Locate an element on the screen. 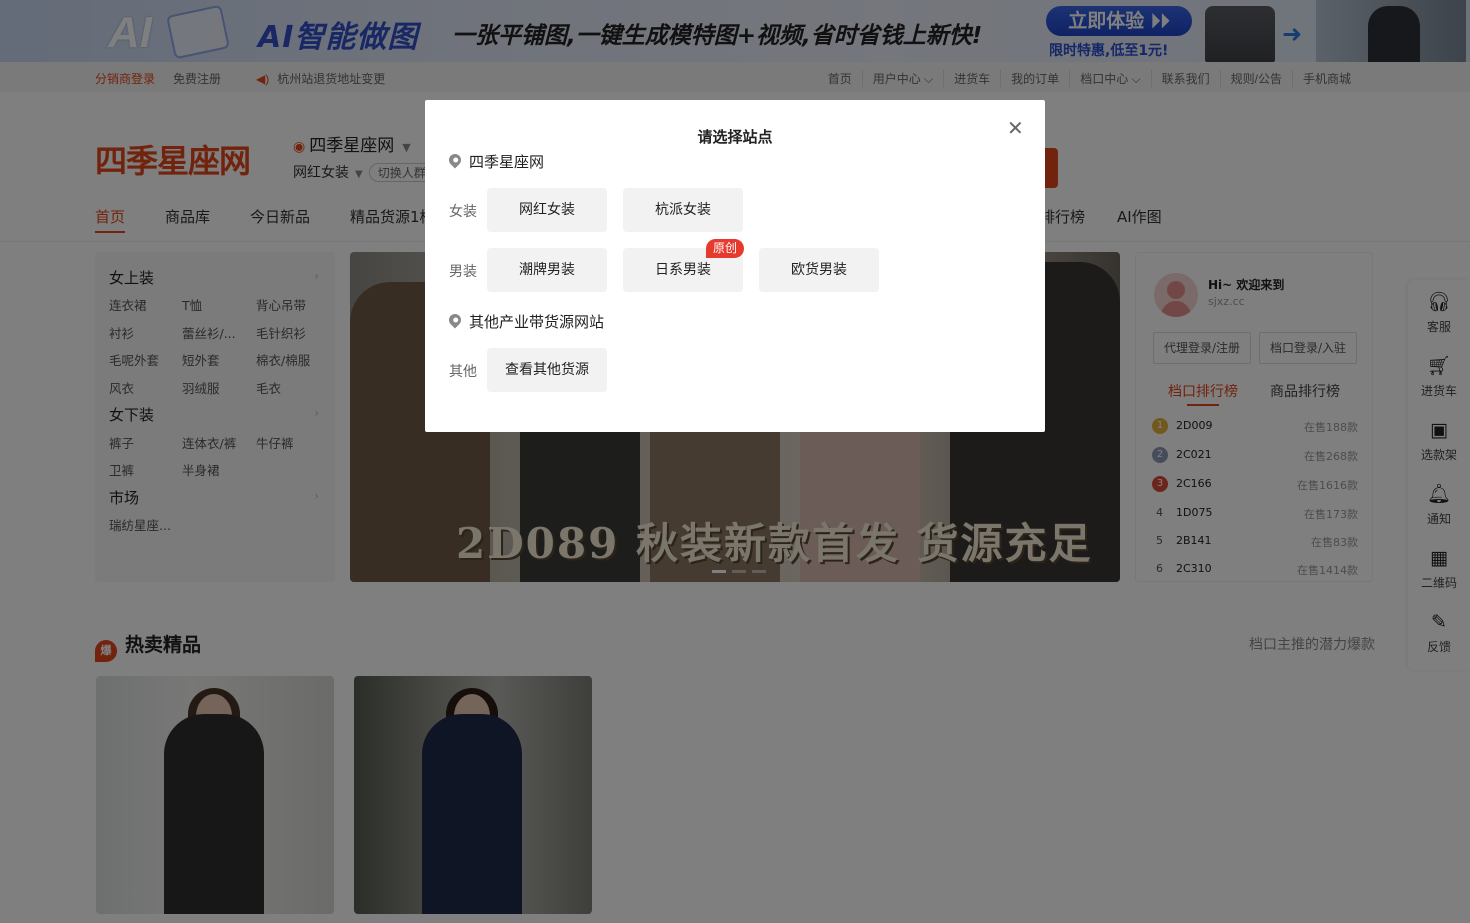 This screenshot has width=1470, height=923. site-section-header: 其他产业带货源网站 is located at coordinates (525, 321).